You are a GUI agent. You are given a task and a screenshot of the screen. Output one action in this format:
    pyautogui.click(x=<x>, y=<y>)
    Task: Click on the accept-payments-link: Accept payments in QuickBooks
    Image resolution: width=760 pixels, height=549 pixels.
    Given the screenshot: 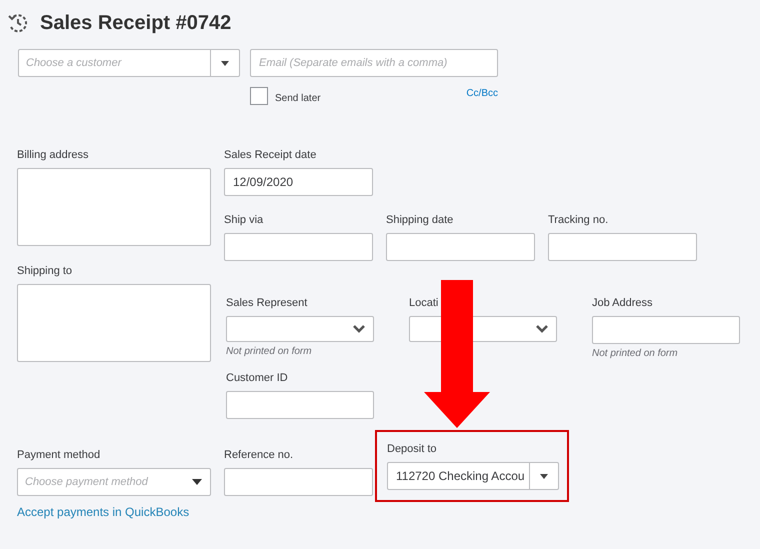 What is the action you would take?
    pyautogui.click(x=114, y=512)
    